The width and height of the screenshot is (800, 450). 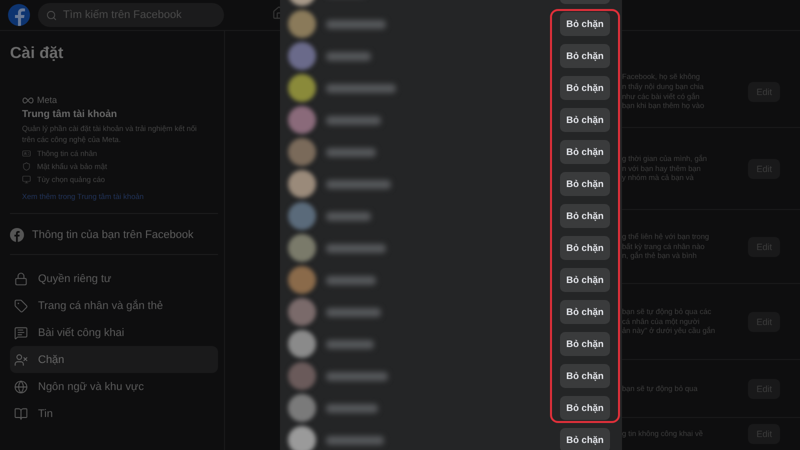 What do you see at coordinates (21, 333) in the screenshot?
I see `speech-bubble-icon` at bounding box center [21, 333].